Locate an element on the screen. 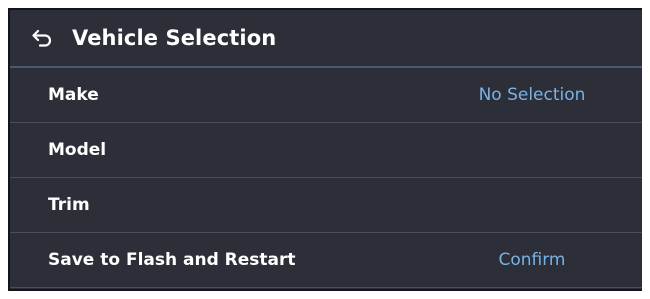 This screenshot has width=650, height=299. save-restart-label: Save to Flash and Restart is located at coordinates (172, 260).